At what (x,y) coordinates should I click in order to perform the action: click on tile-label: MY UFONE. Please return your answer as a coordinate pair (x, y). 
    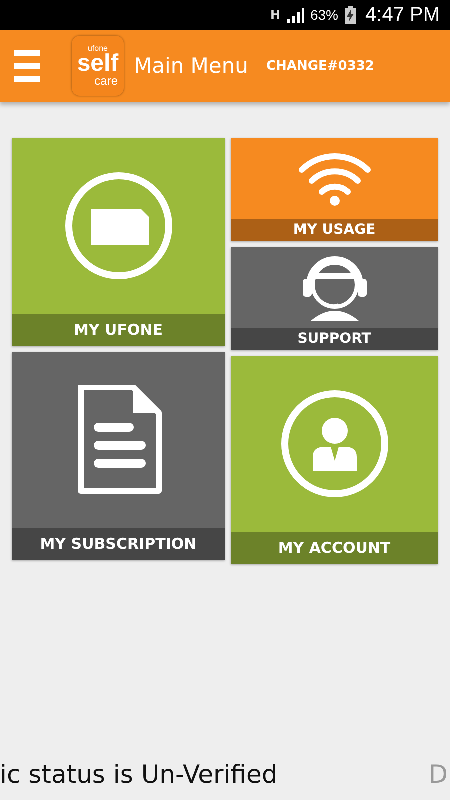
    Looking at the image, I should click on (118, 330).